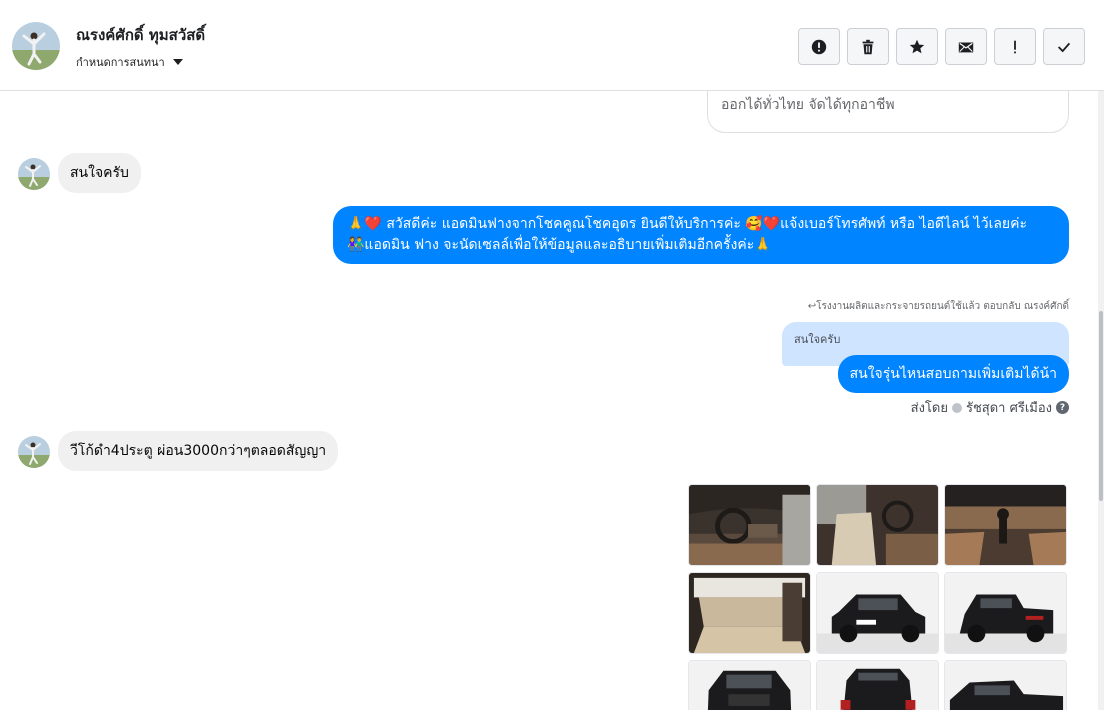  What do you see at coordinates (1005, 525) in the screenshot?
I see `photo-interior-gearshift` at bounding box center [1005, 525].